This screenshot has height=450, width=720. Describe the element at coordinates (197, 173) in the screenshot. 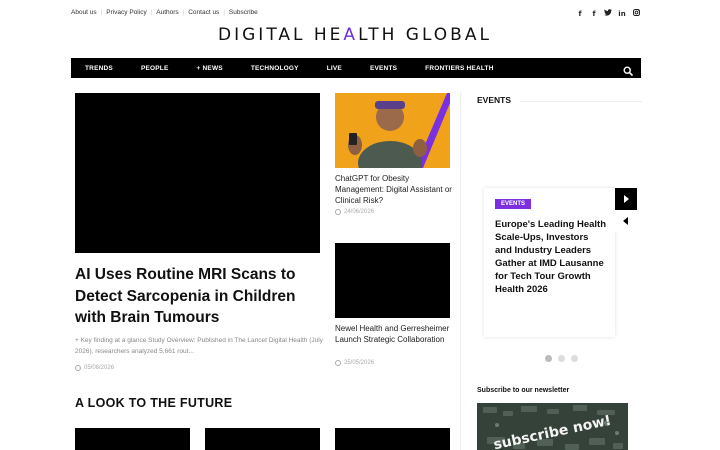

I see `hero-article-image` at that location.